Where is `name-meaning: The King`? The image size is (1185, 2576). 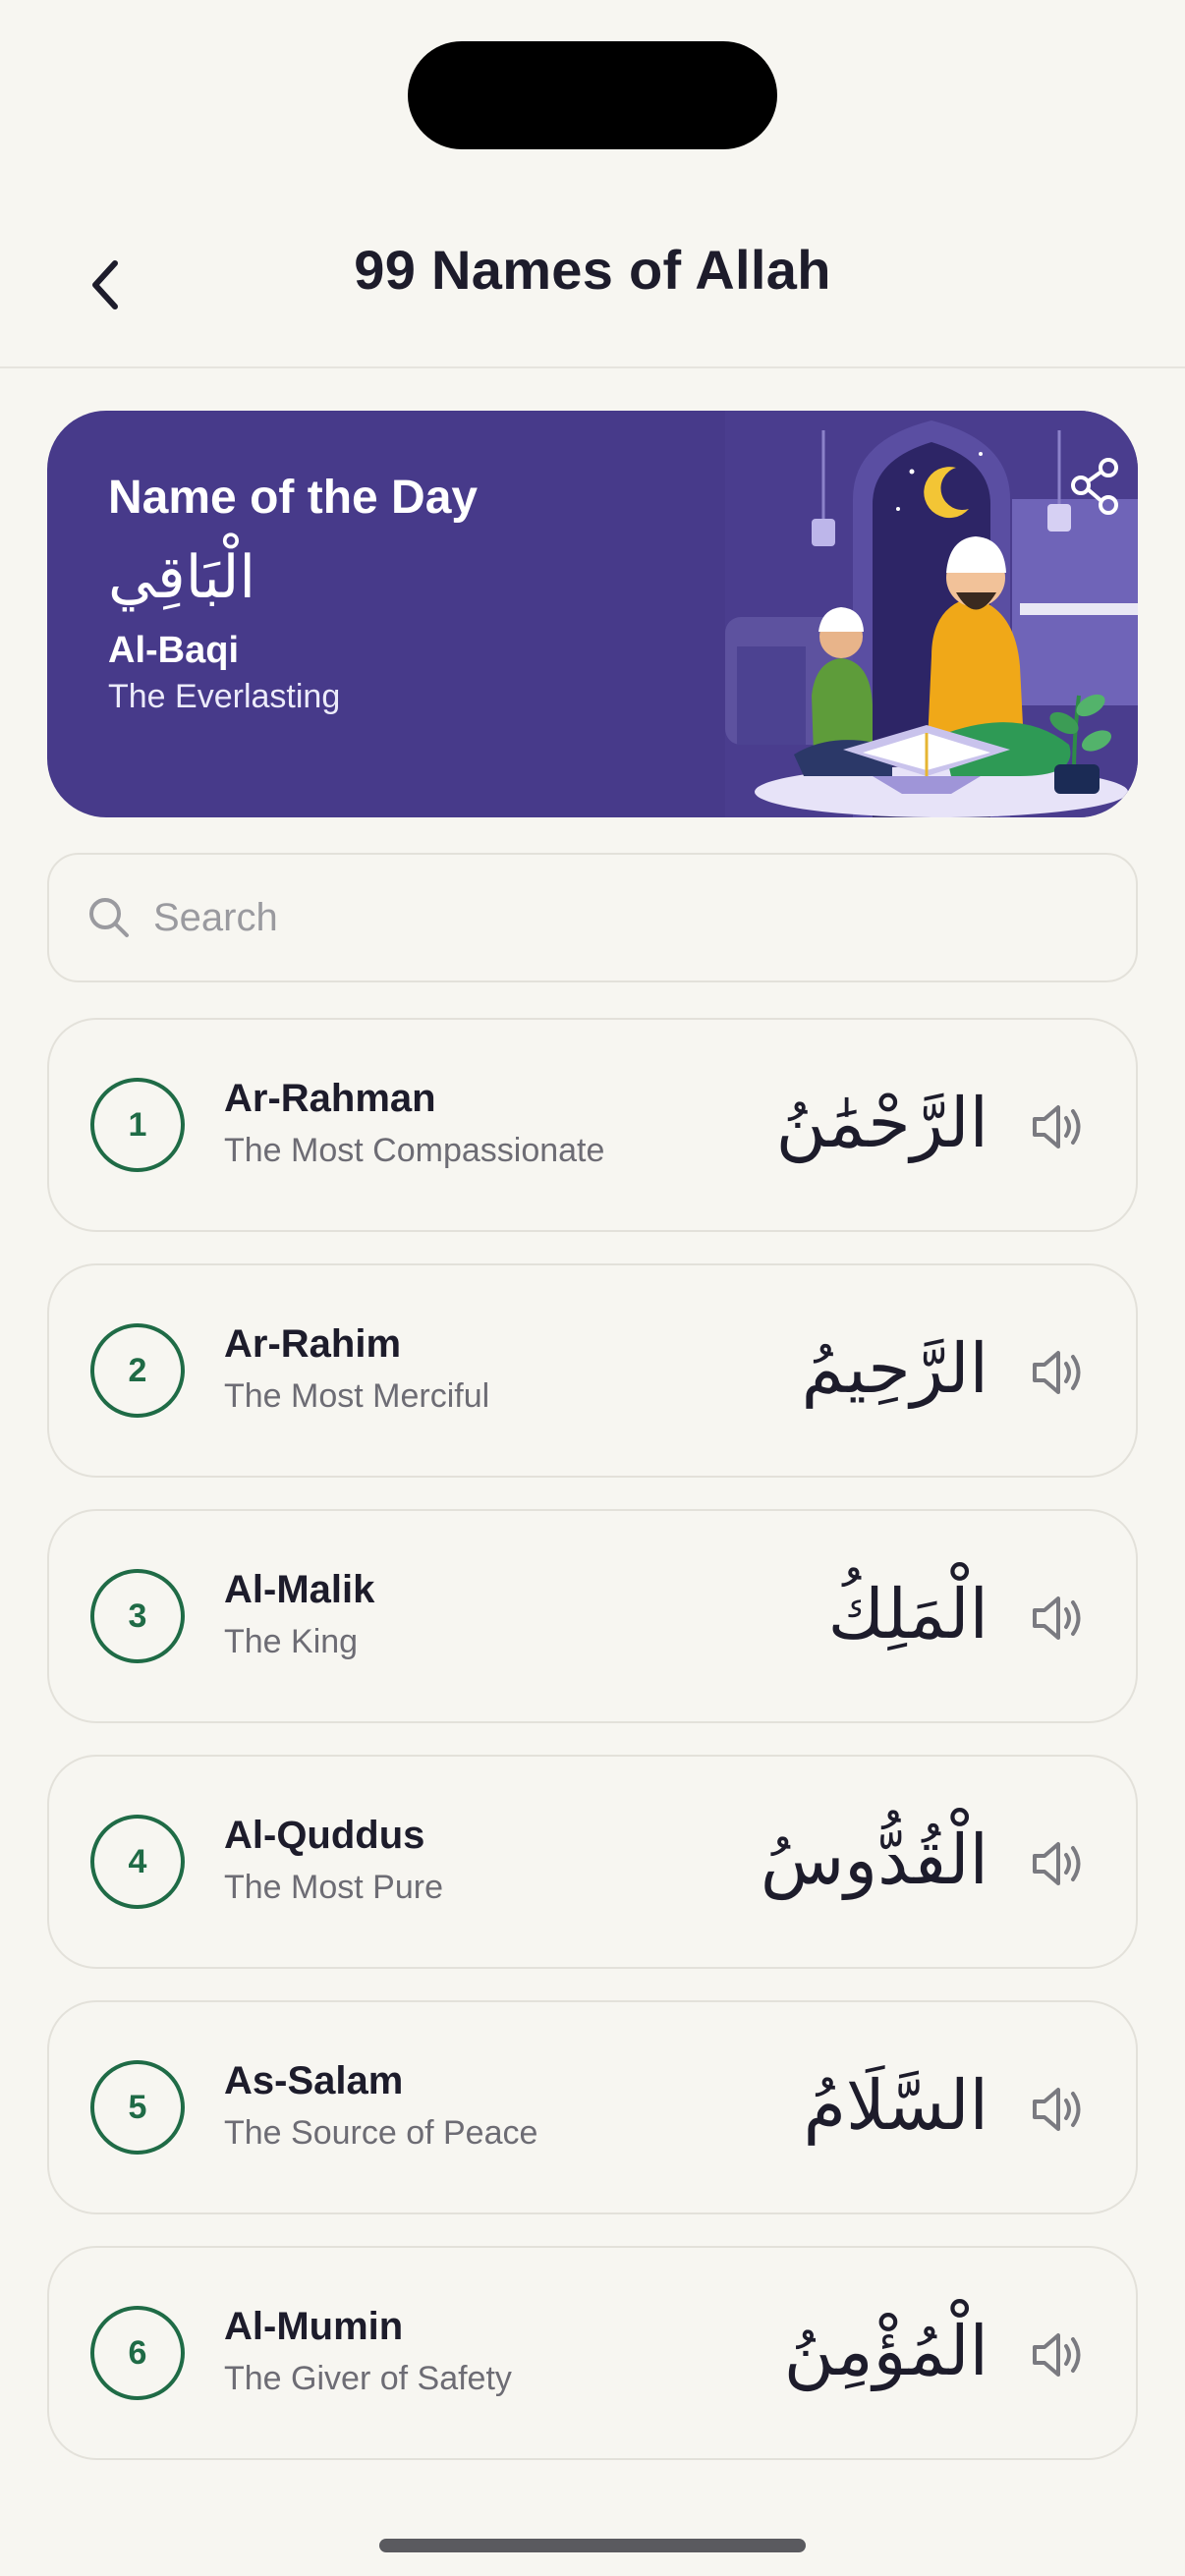
name-meaning: The King is located at coordinates (291, 1641).